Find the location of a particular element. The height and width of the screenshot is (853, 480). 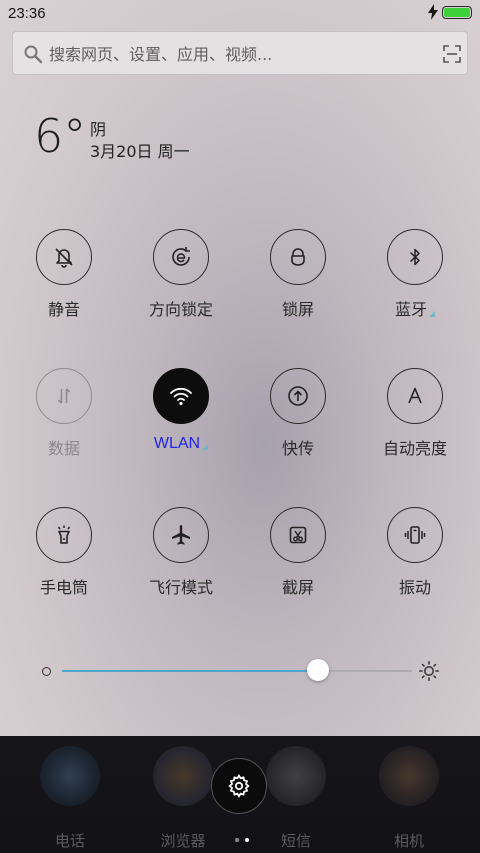

toggle-mobile-data: 数据 is located at coordinates (65, 423).